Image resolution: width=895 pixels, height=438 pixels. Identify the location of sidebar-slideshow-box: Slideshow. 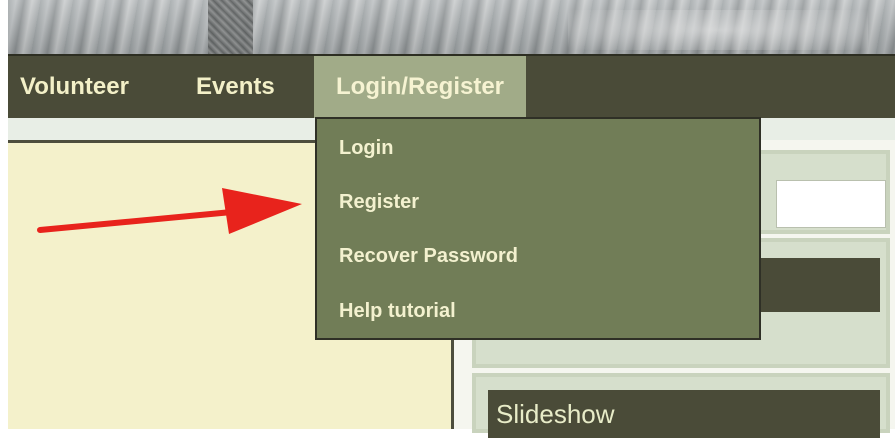
(681, 405).